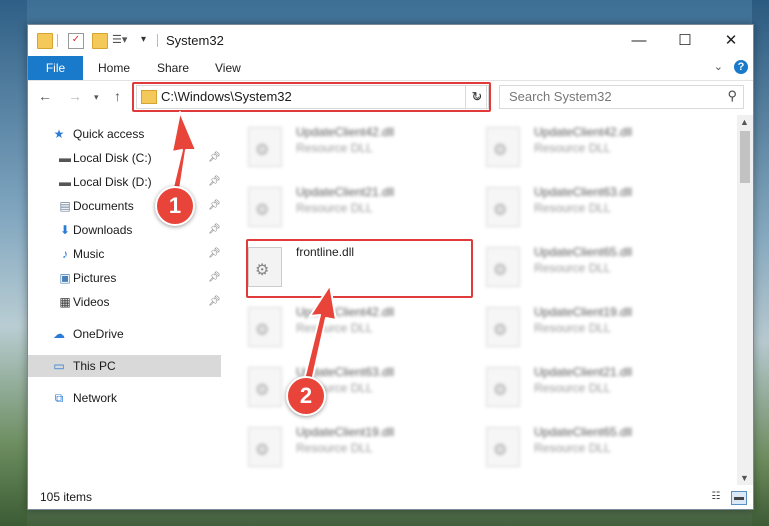 The height and width of the screenshot is (526, 769). I want to click on annotation-badge-1: 1, so click(175, 206).